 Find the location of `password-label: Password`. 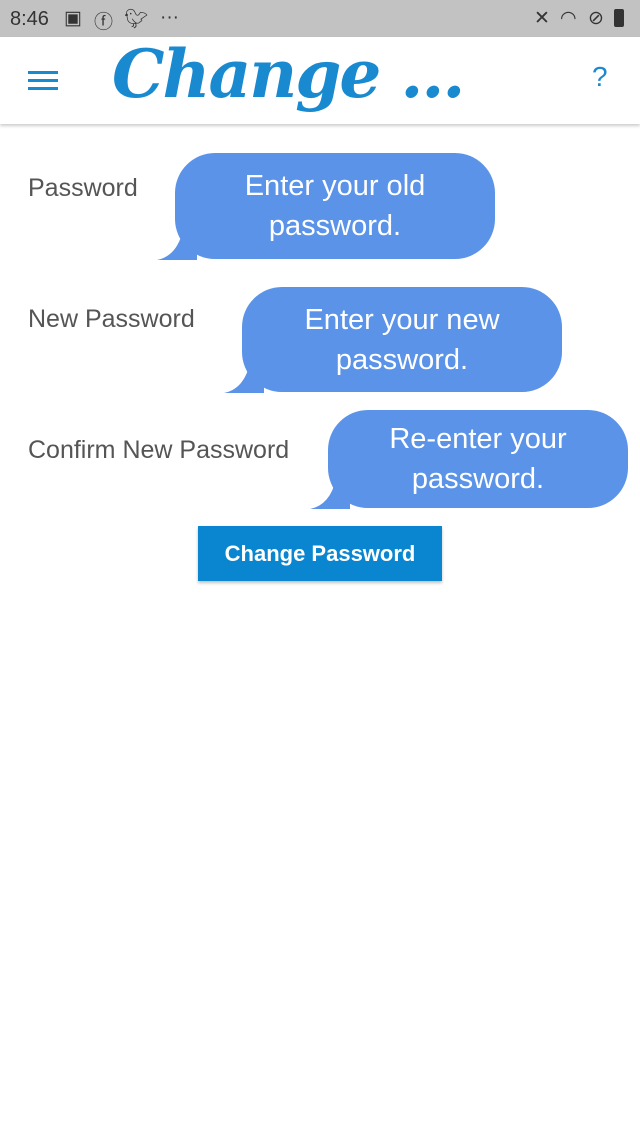

password-label: Password is located at coordinates (83, 188).